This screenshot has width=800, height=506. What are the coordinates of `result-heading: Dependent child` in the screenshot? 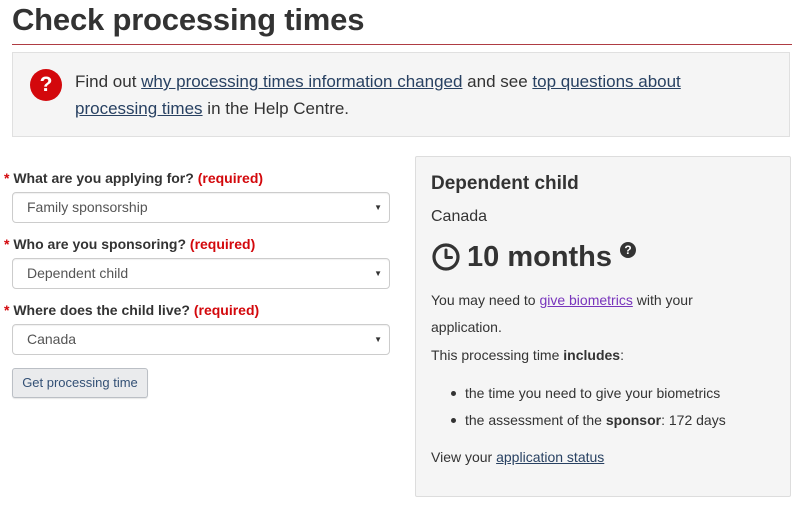 It's located at (505, 183).